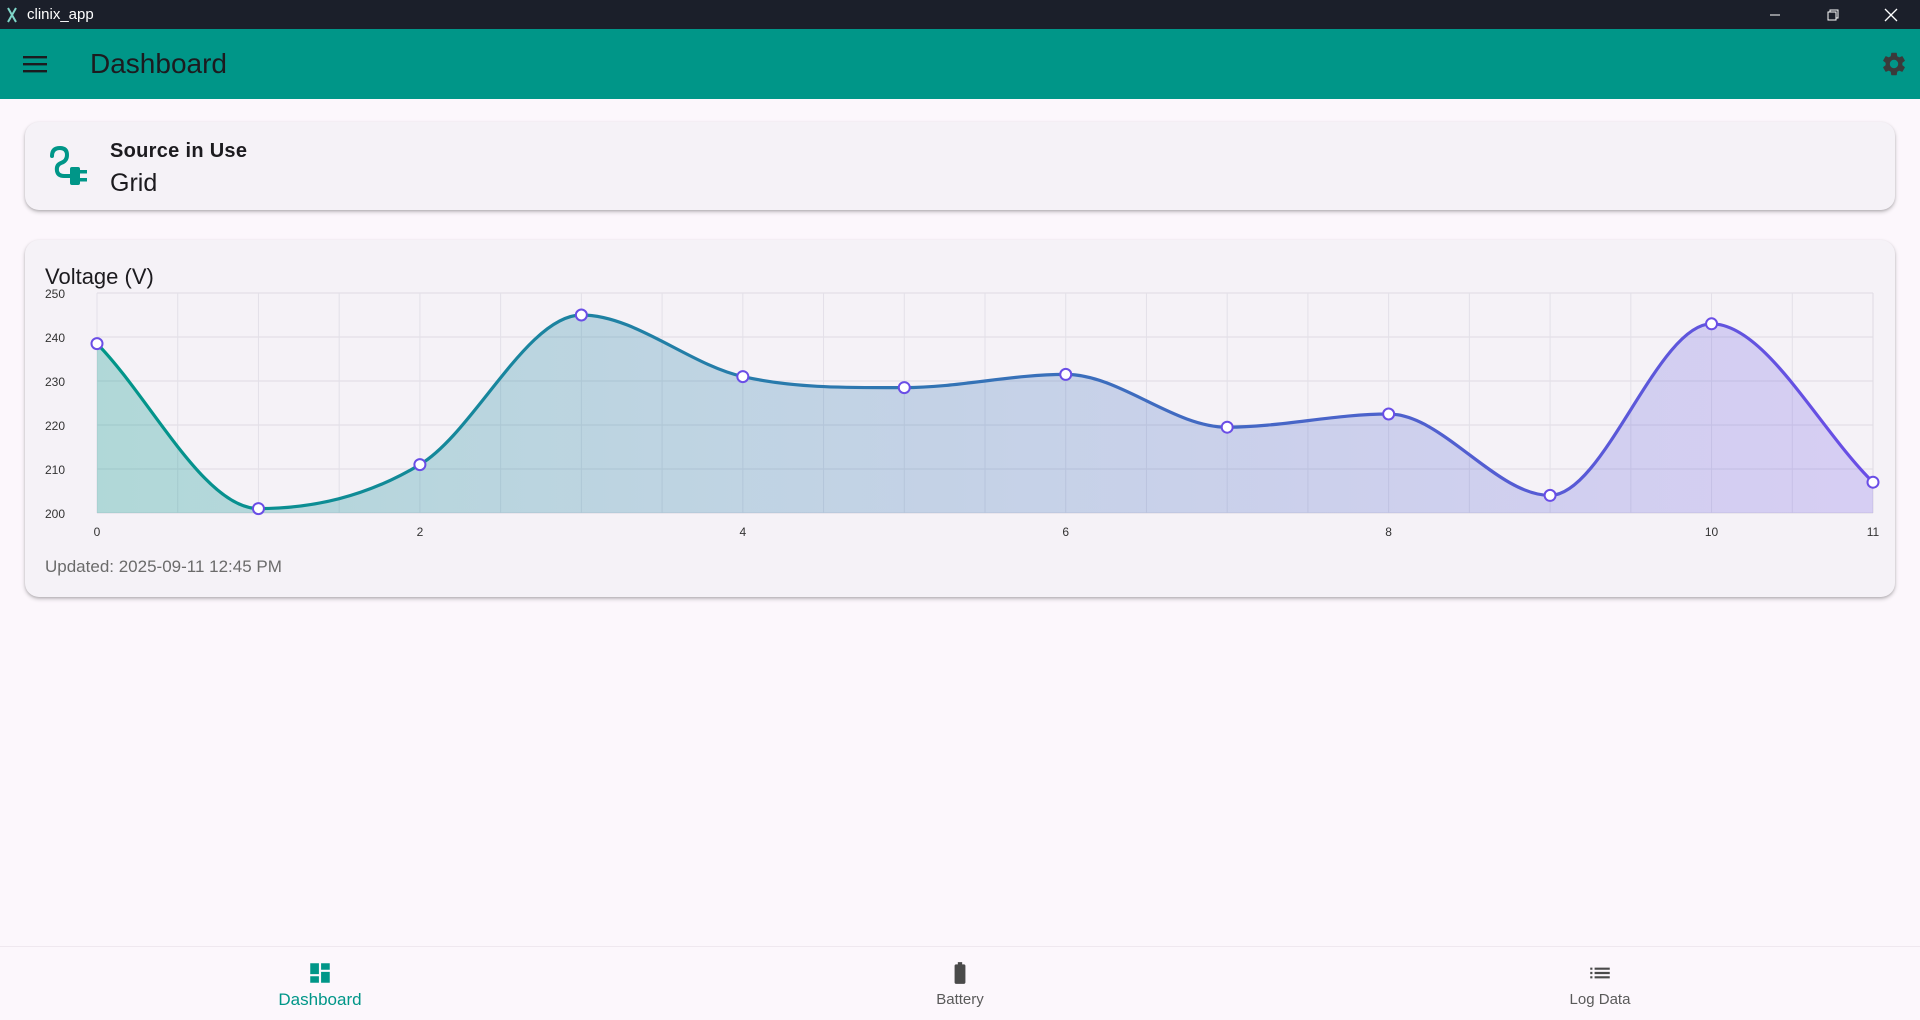 This screenshot has height=1020, width=1920. I want to click on power-plug-icon, so click(68, 165).